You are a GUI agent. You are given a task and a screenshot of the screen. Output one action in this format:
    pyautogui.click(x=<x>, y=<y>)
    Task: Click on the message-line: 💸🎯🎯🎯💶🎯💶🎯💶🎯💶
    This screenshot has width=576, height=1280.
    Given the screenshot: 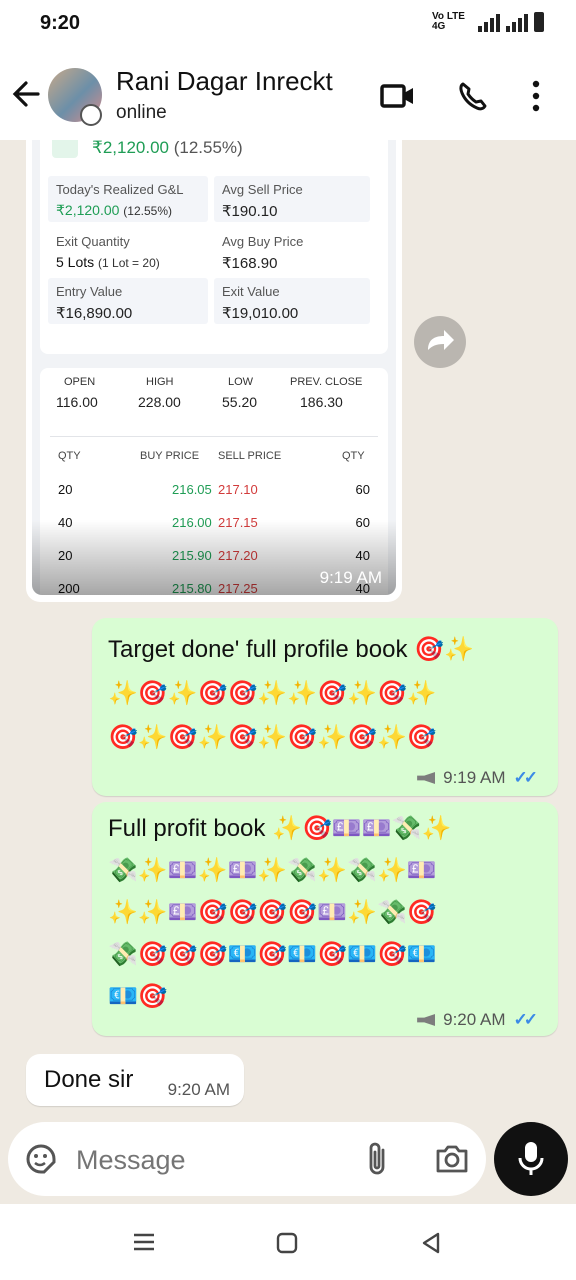 What is the action you would take?
    pyautogui.click(x=272, y=954)
    